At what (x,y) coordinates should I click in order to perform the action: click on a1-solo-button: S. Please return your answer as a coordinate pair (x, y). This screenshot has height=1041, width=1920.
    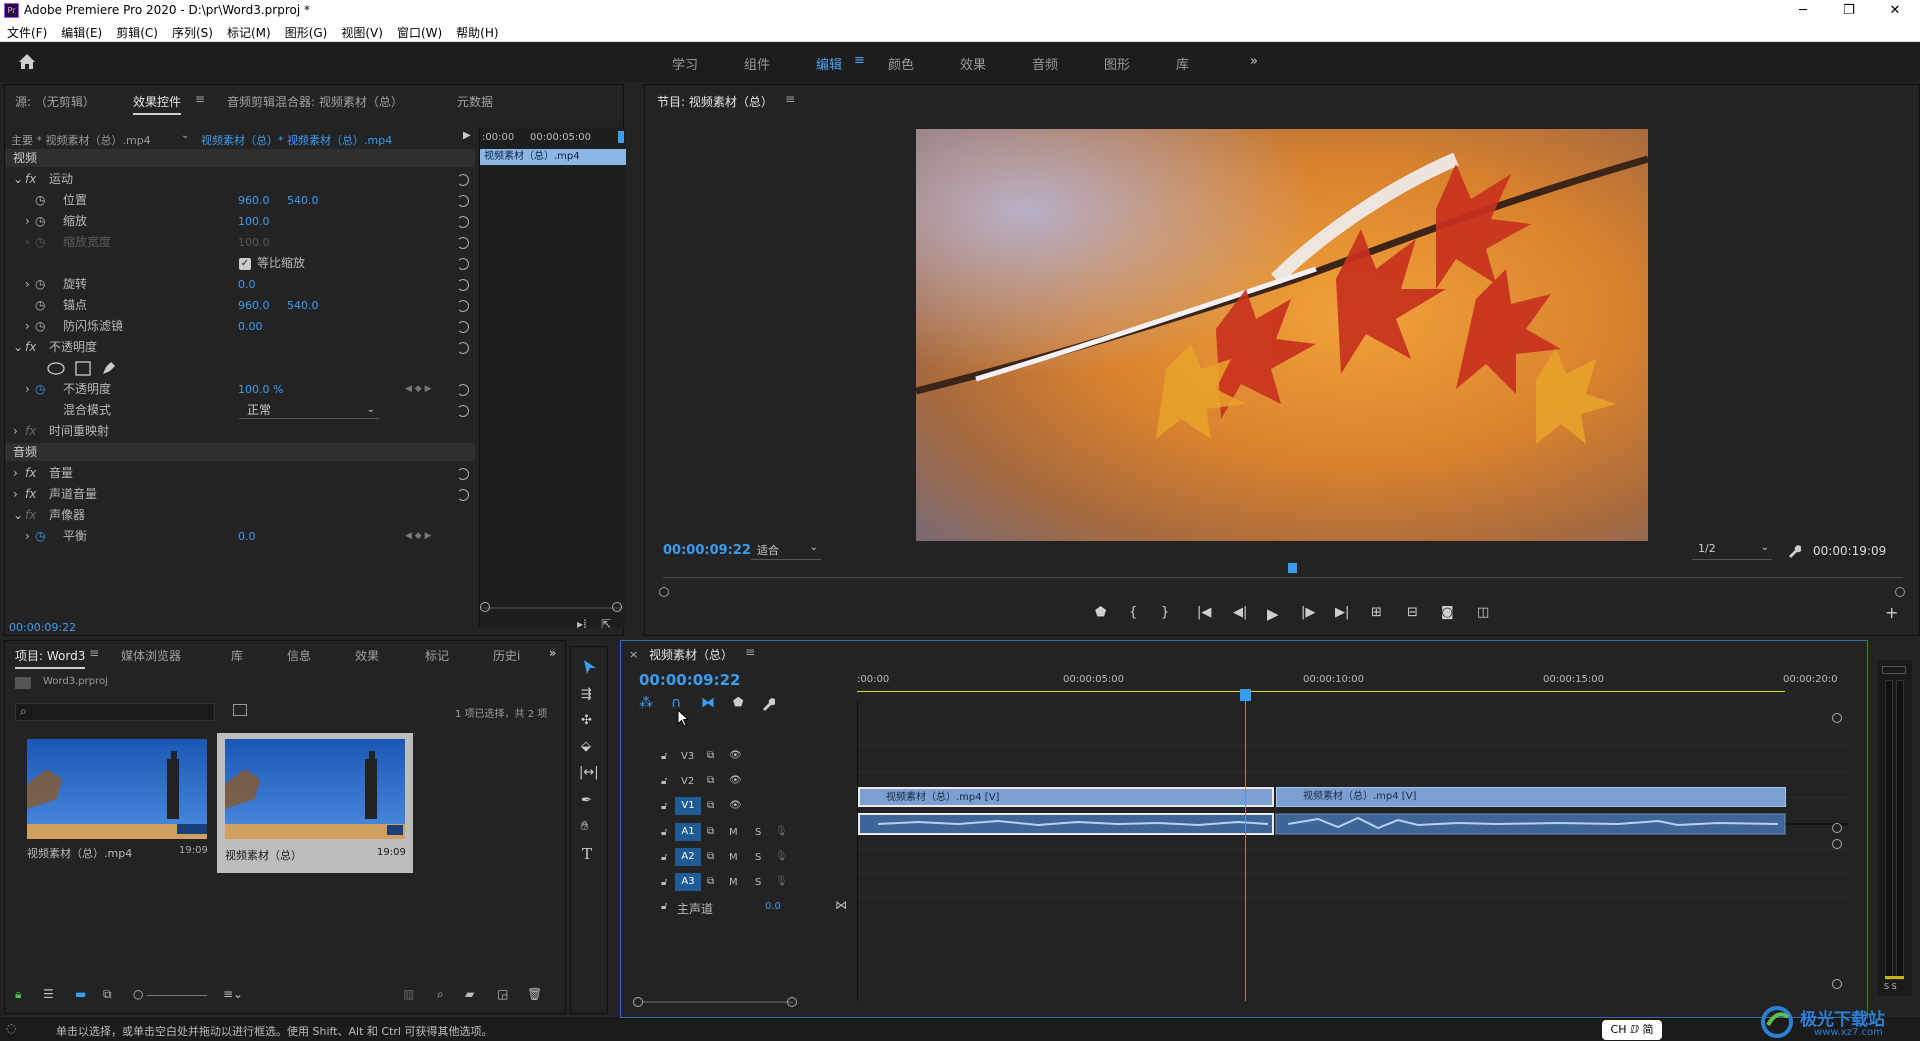
    Looking at the image, I should click on (758, 832).